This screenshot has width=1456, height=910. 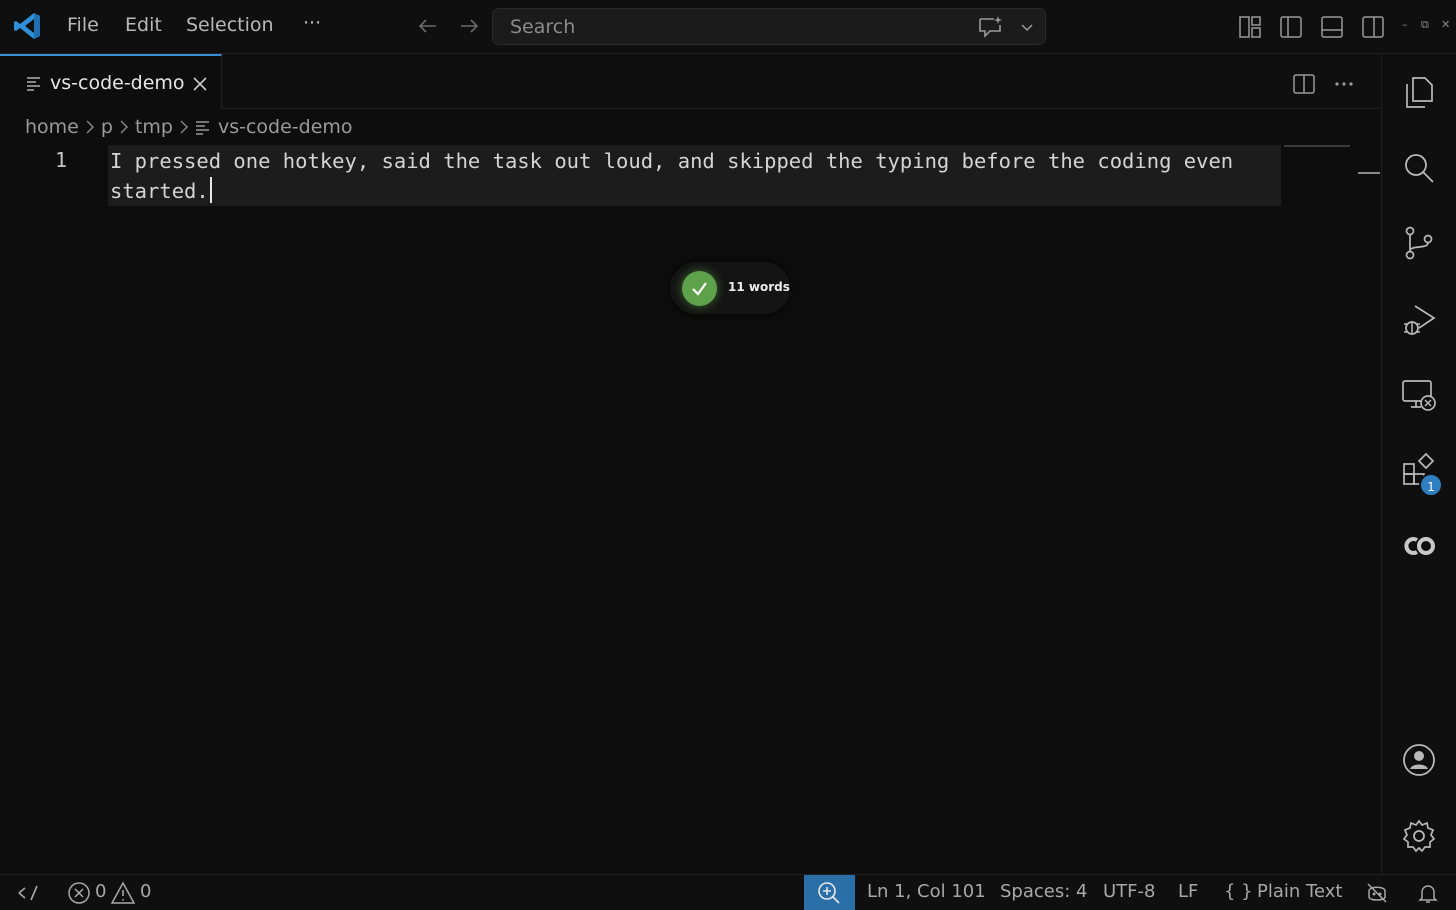 I want to click on toggle-secondary-sidebar-icon, so click(x=1373, y=27).